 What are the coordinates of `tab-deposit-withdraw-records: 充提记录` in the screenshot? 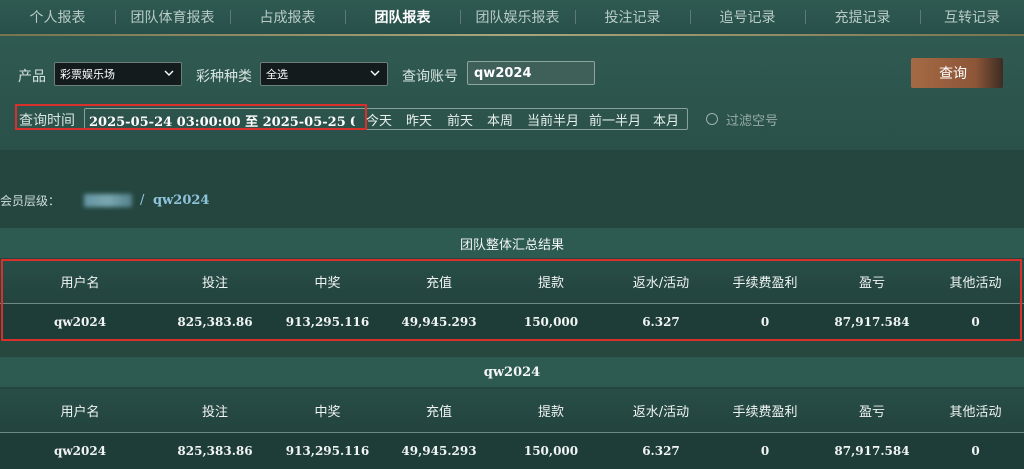 It's located at (862, 17).